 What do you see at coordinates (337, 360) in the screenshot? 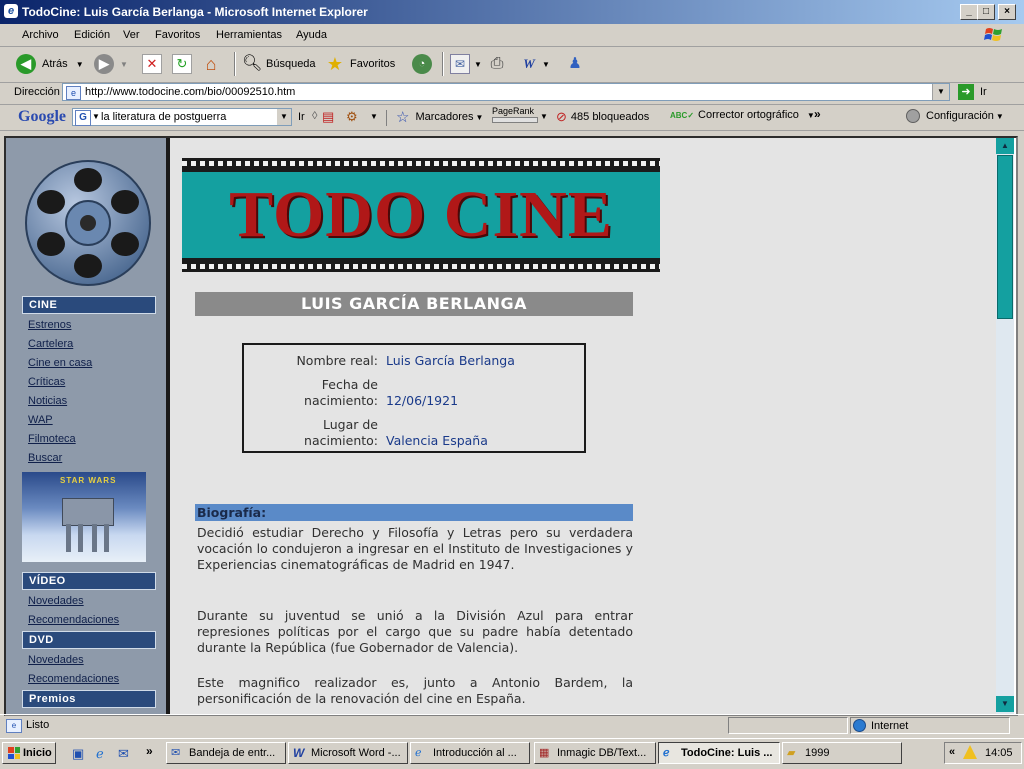
I see `real-name-label: Nombre real:` at bounding box center [337, 360].